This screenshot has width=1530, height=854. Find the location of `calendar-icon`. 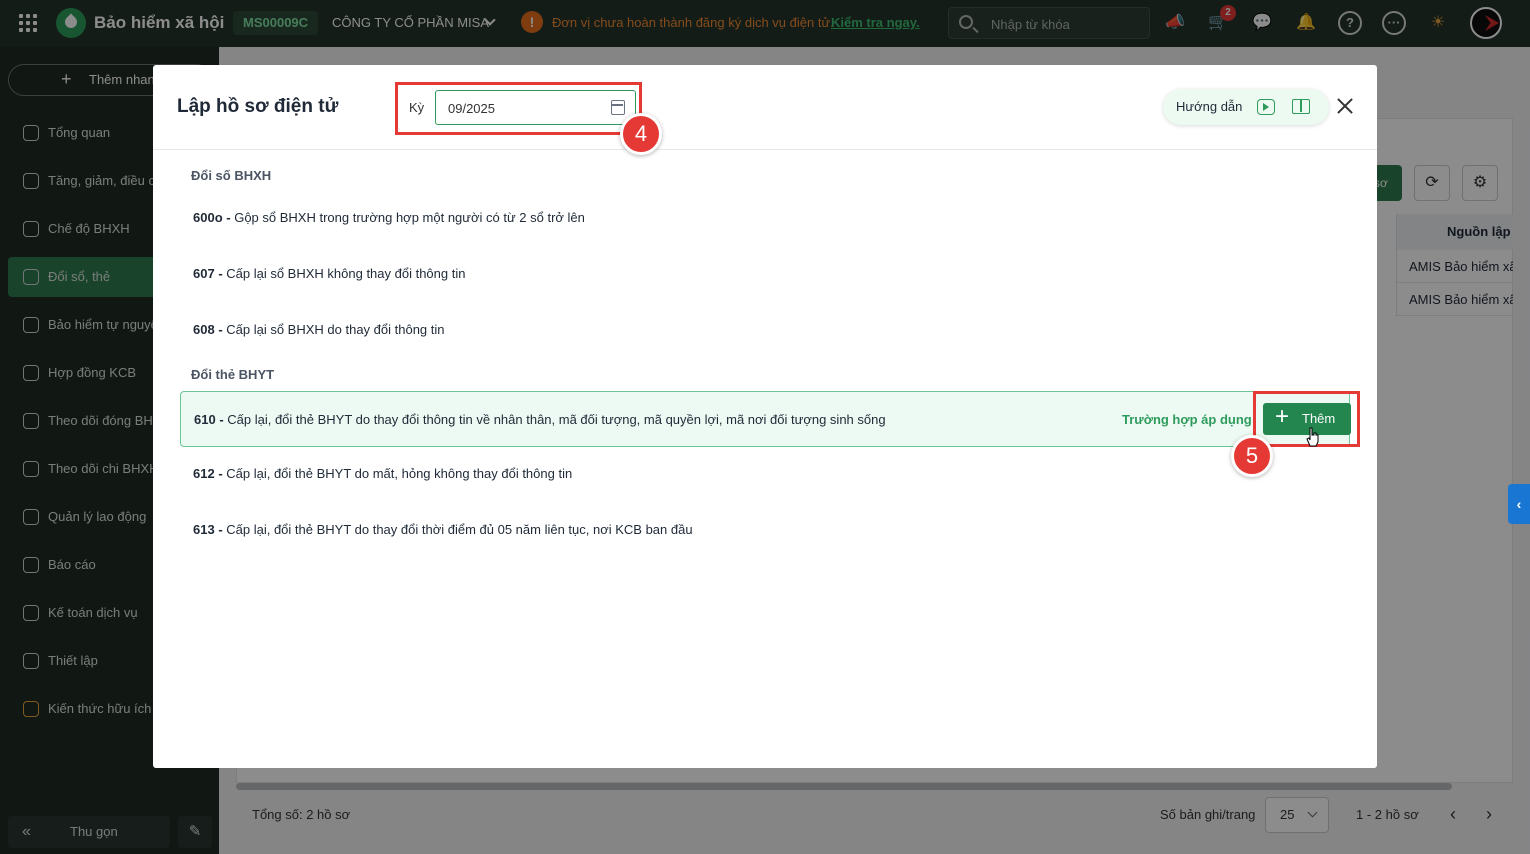

calendar-icon is located at coordinates (618, 107).